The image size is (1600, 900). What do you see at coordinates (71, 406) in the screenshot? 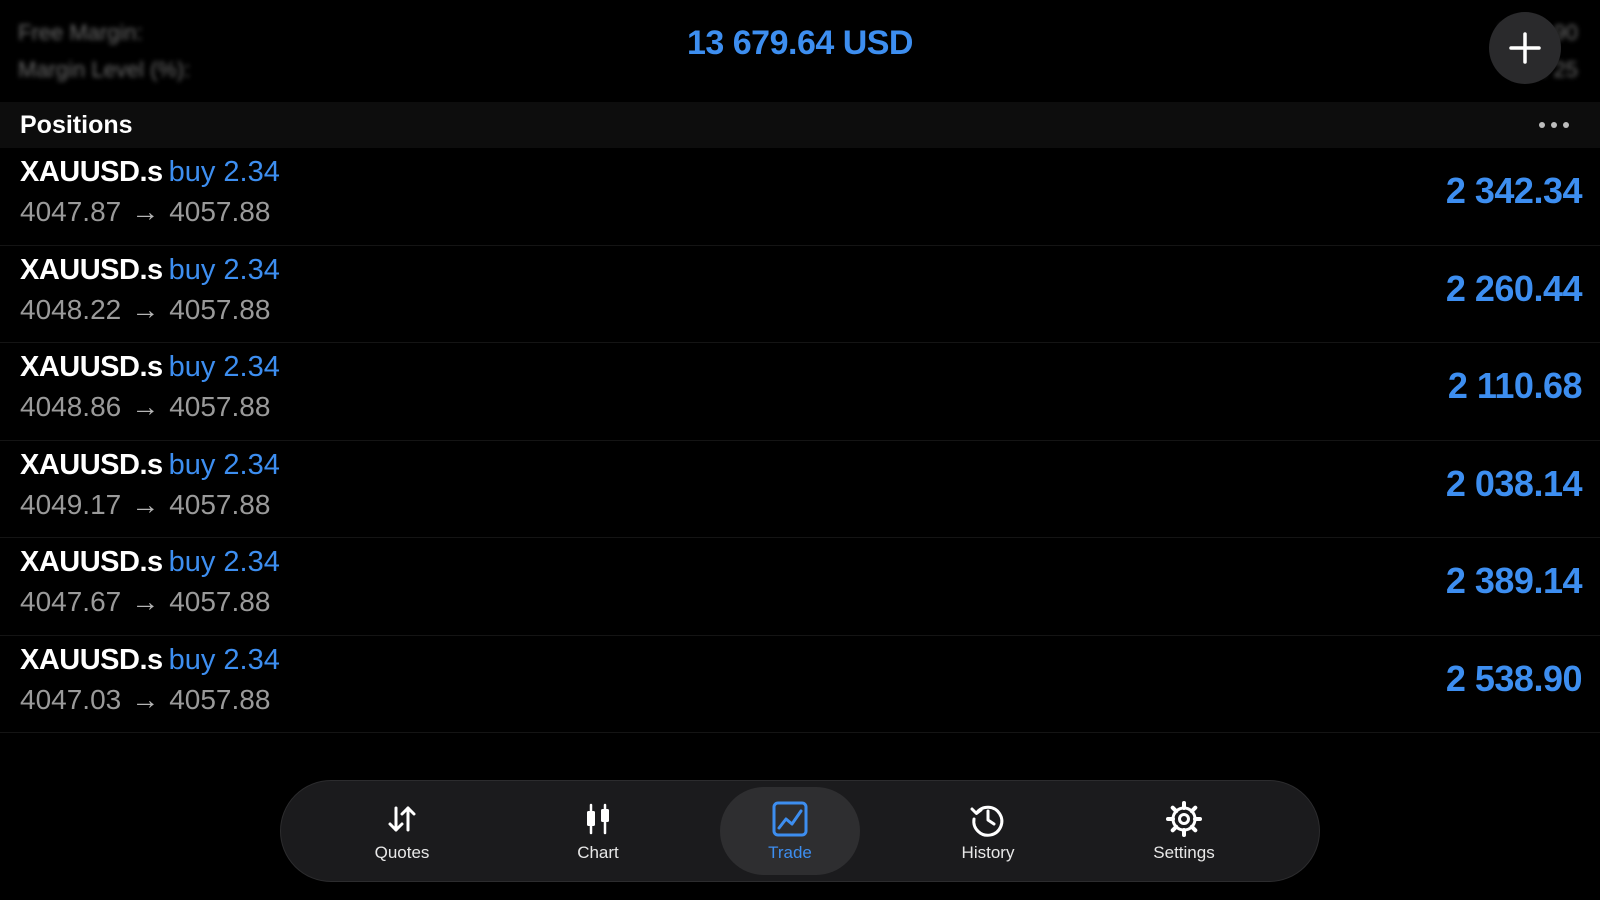
I see `open-price: 4048.86` at bounding box center [71, 406].